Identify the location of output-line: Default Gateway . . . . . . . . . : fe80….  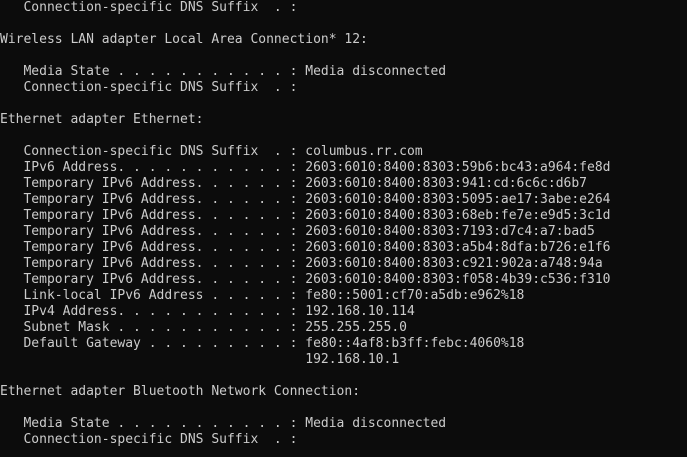
(262, 343).